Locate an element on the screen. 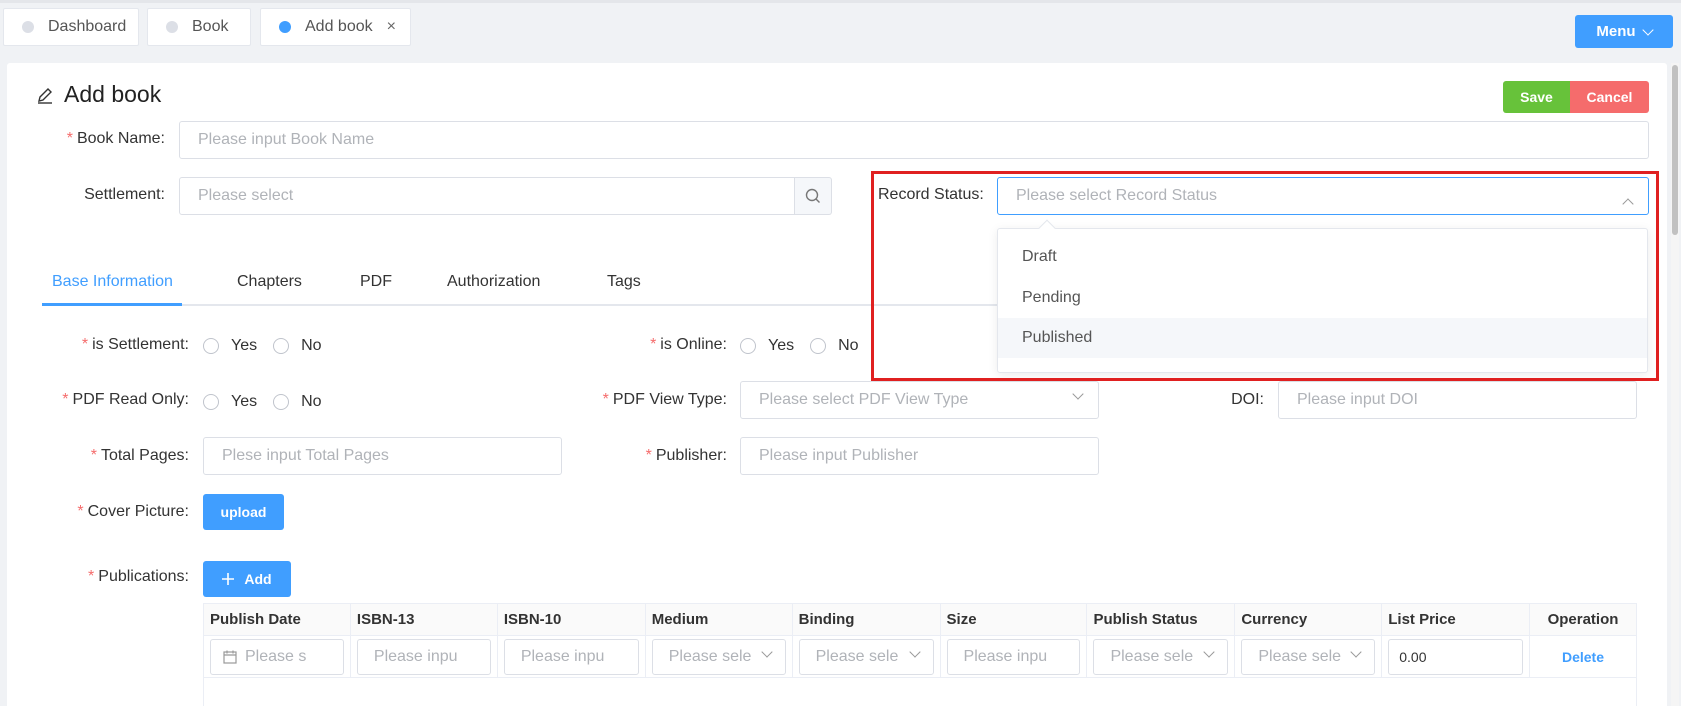  medium-placeholder: Please sele is located at coordinates (710, 656).